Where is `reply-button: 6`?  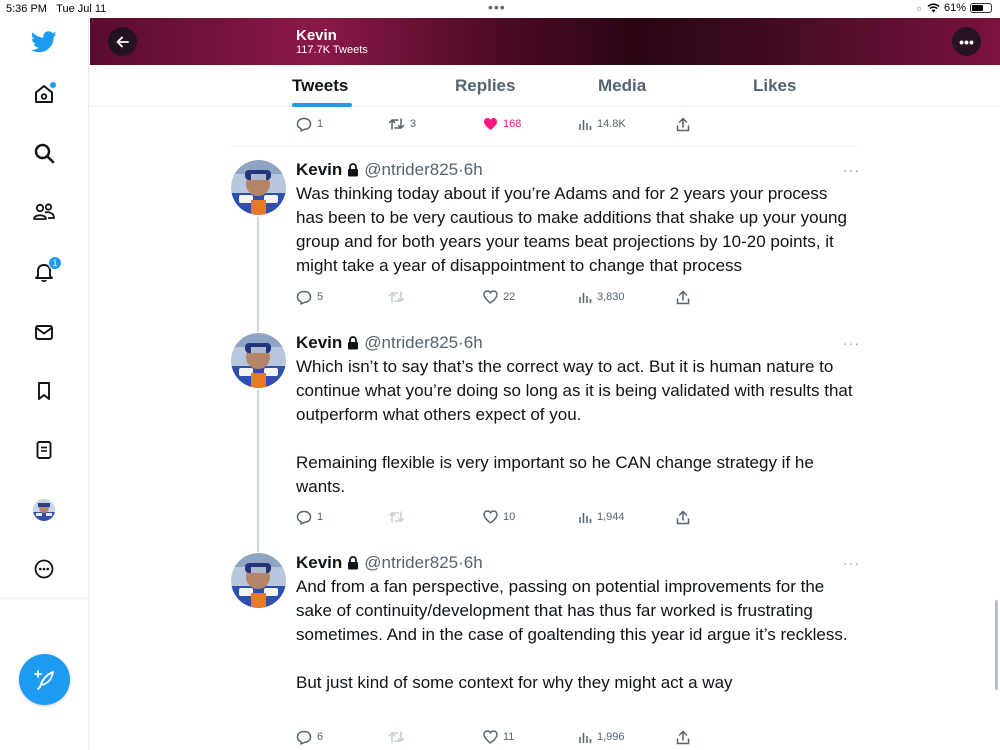
reply-button: 6 is located at coordinates (309, 737).